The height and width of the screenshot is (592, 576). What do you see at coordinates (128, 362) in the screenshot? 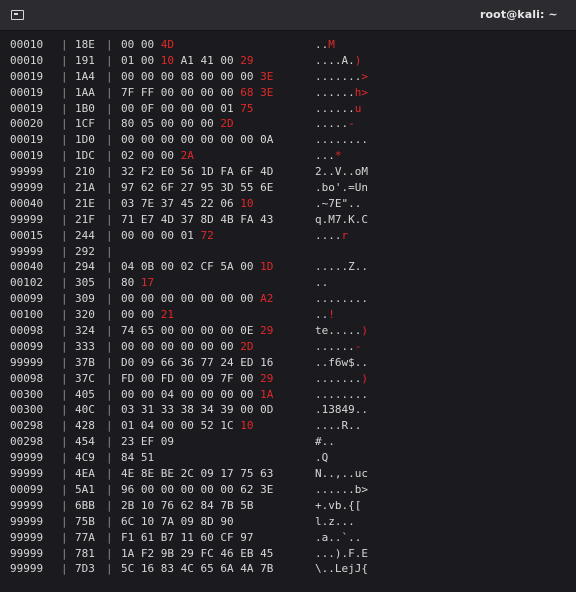
I see `hex-byte: D0` at bounding box center [128, 362].